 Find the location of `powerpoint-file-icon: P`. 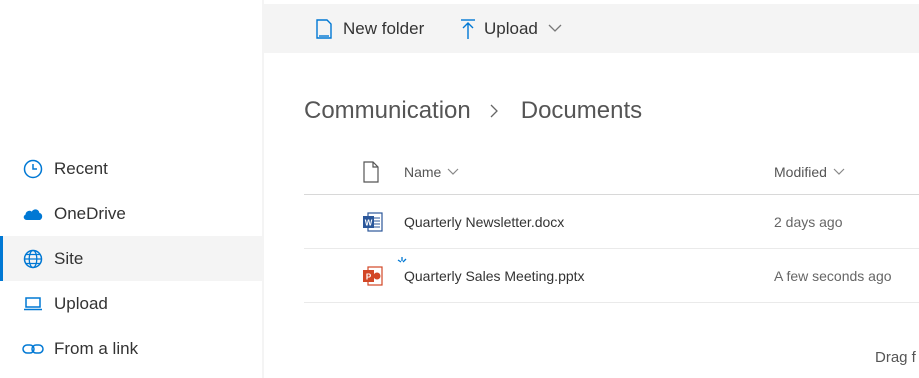

powerpoint-file-icon: P is located at coordinates (373, 275).